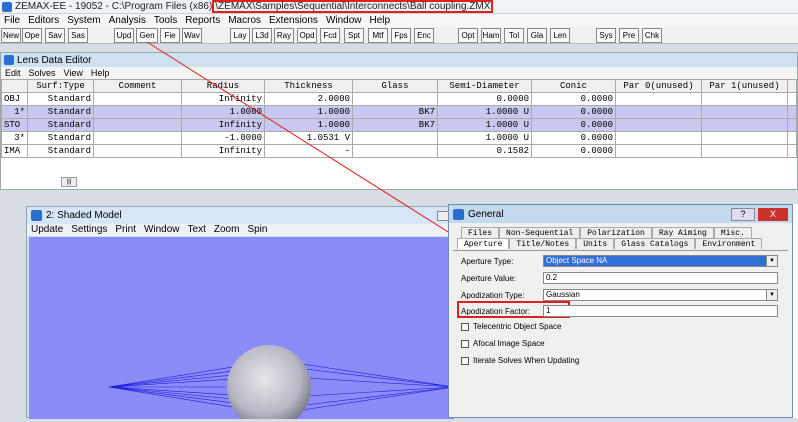 Image resolution: width=798 pixels, height=422 pixels. I want to click on afocal-checkbox: Afocal Image Space, so click(503, 343).